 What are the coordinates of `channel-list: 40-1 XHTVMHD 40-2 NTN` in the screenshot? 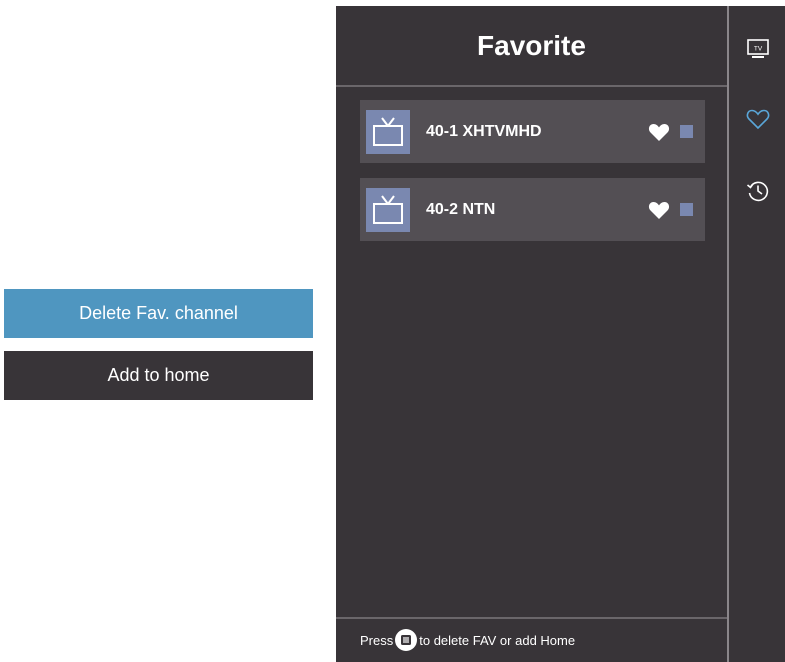 It's located at (532, 178).